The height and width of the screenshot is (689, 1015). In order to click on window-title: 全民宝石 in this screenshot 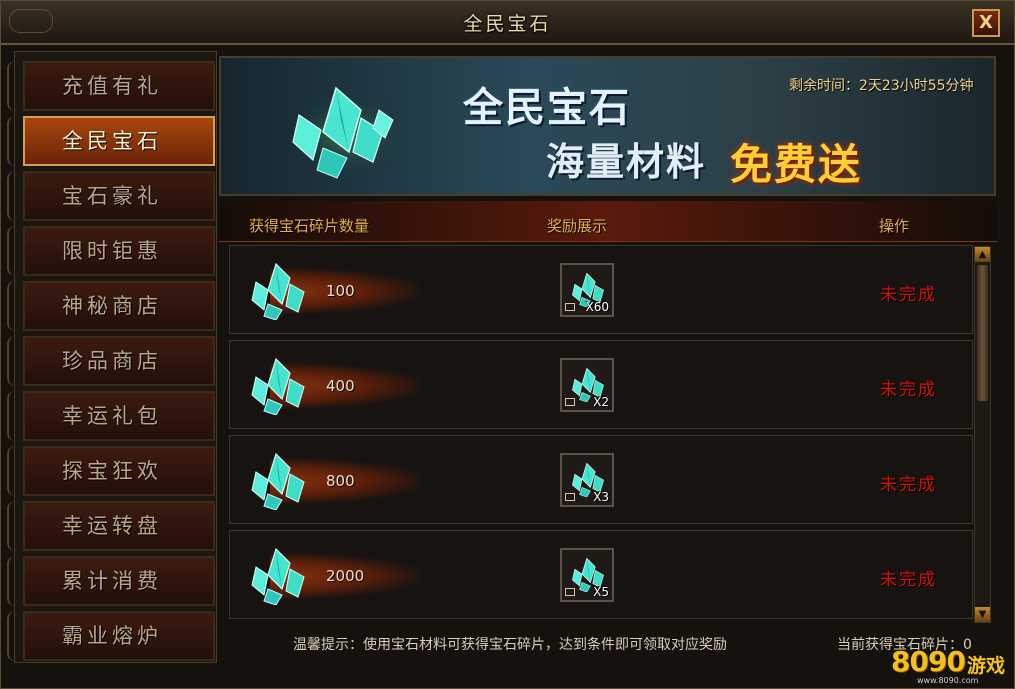, I will do `click(507, 24)`.